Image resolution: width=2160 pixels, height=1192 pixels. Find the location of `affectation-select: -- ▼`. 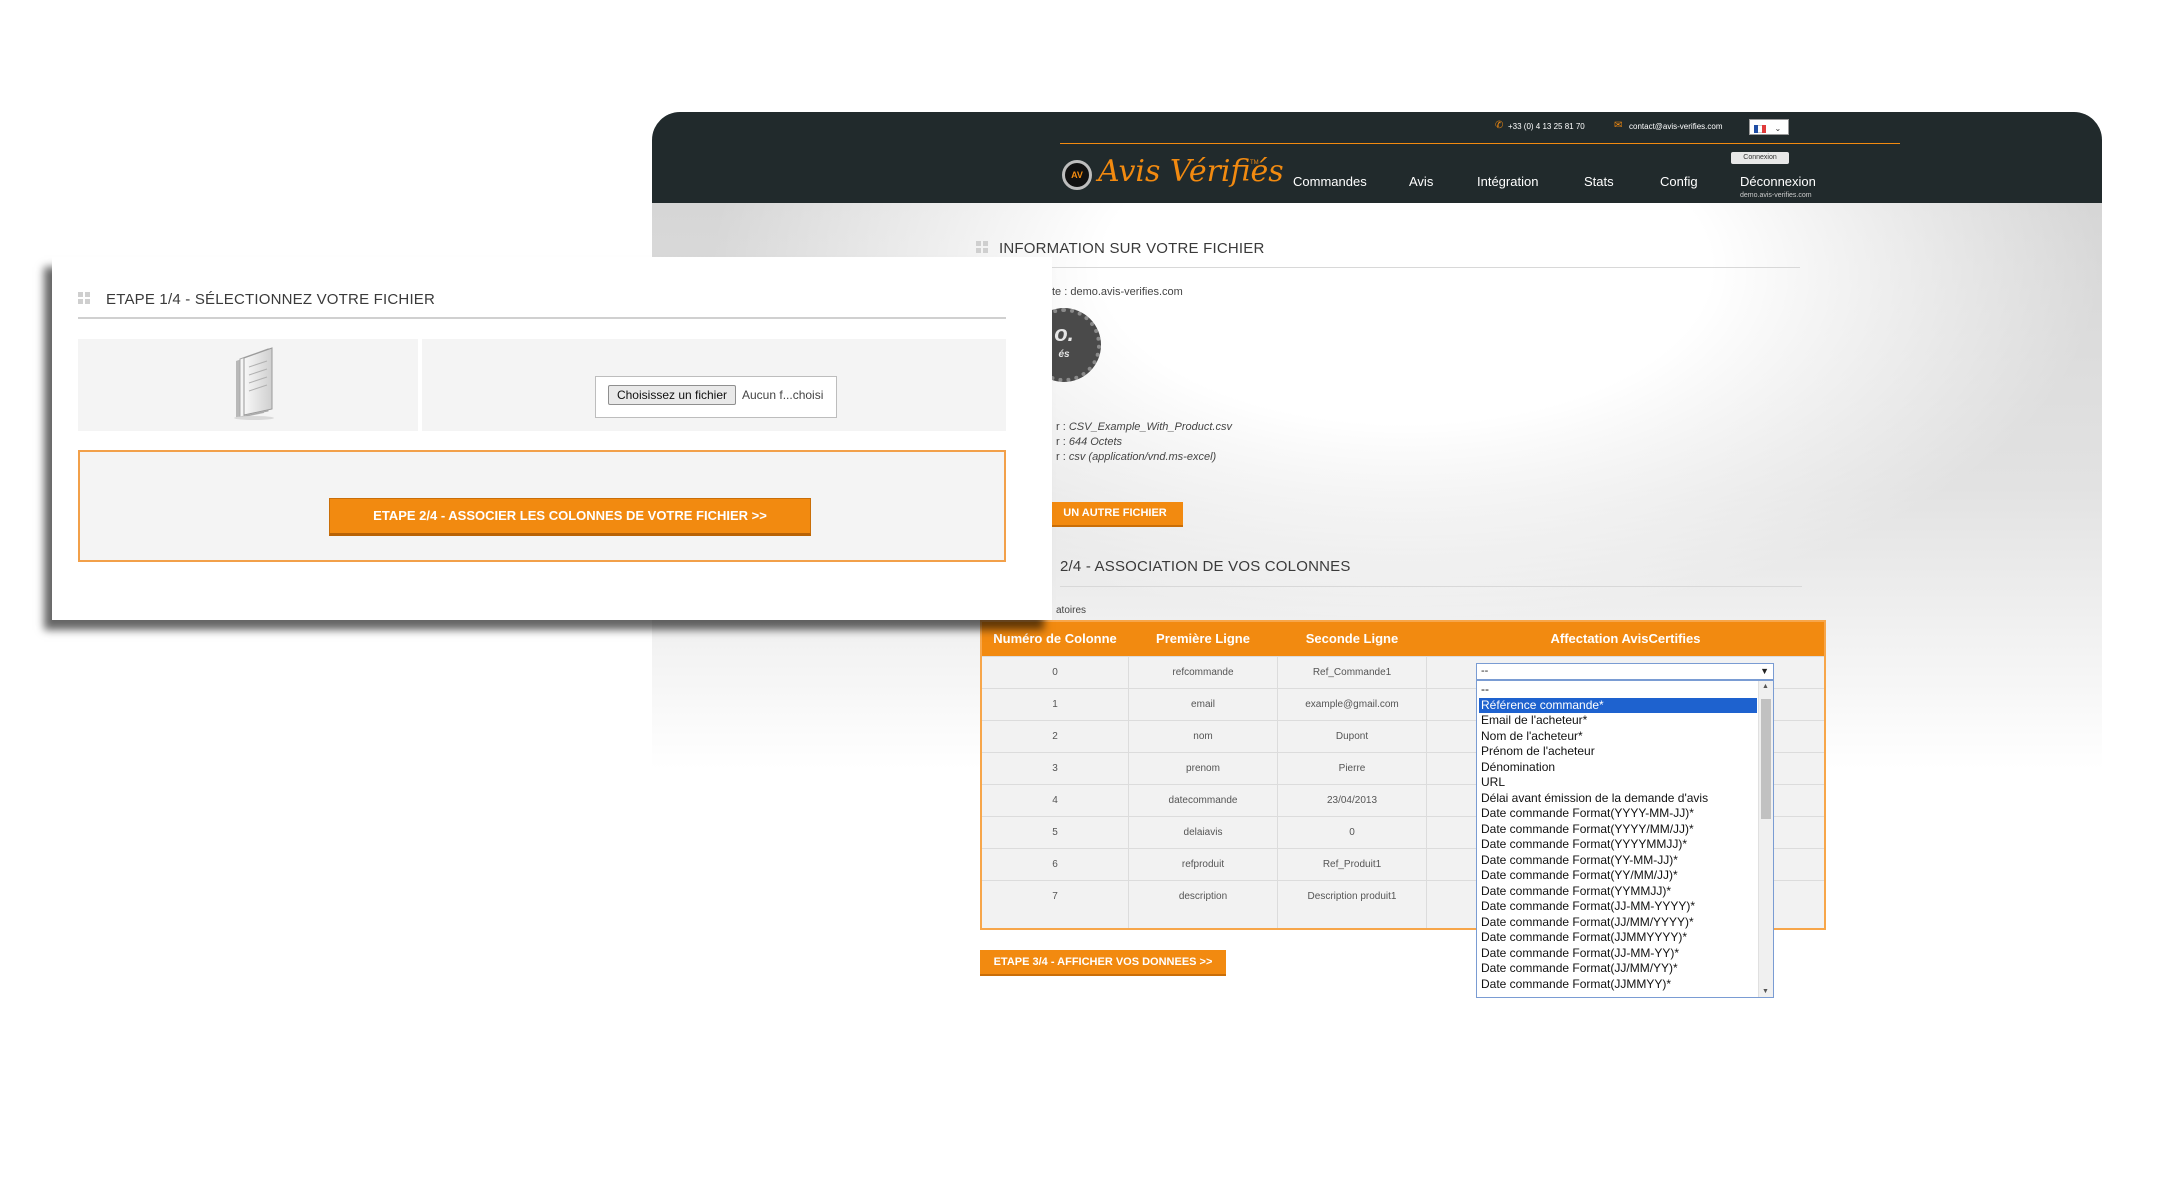

affectation-select: -- ▼ is located at coordinates (1625, 671).